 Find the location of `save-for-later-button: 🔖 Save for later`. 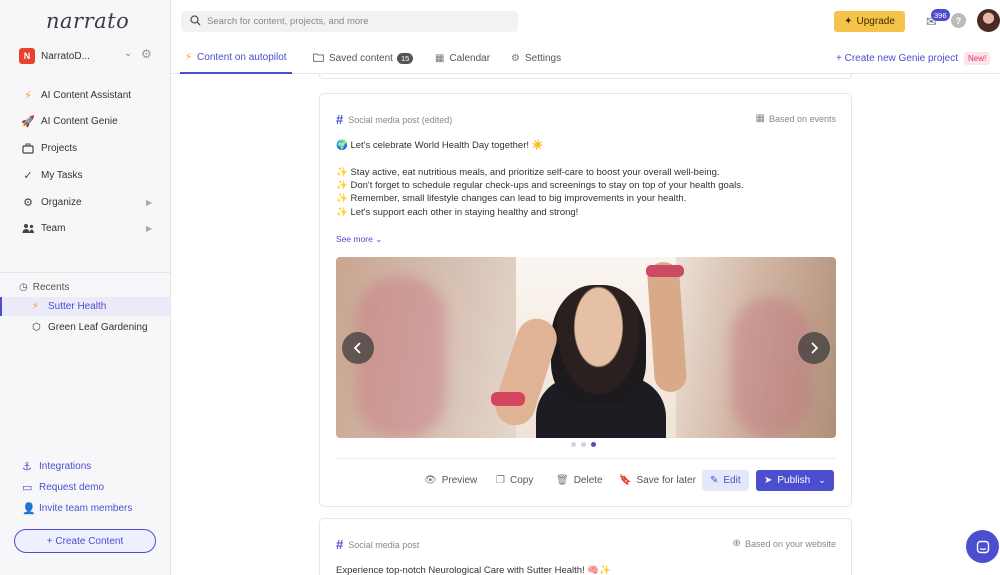

save-for-later-button: 🔖 Save for later is located at coordinates (657, 480).